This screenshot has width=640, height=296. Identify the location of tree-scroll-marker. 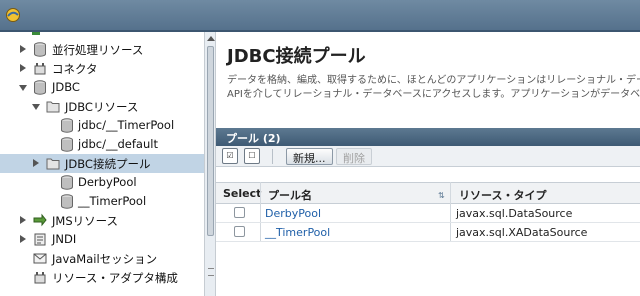
(36, 33).